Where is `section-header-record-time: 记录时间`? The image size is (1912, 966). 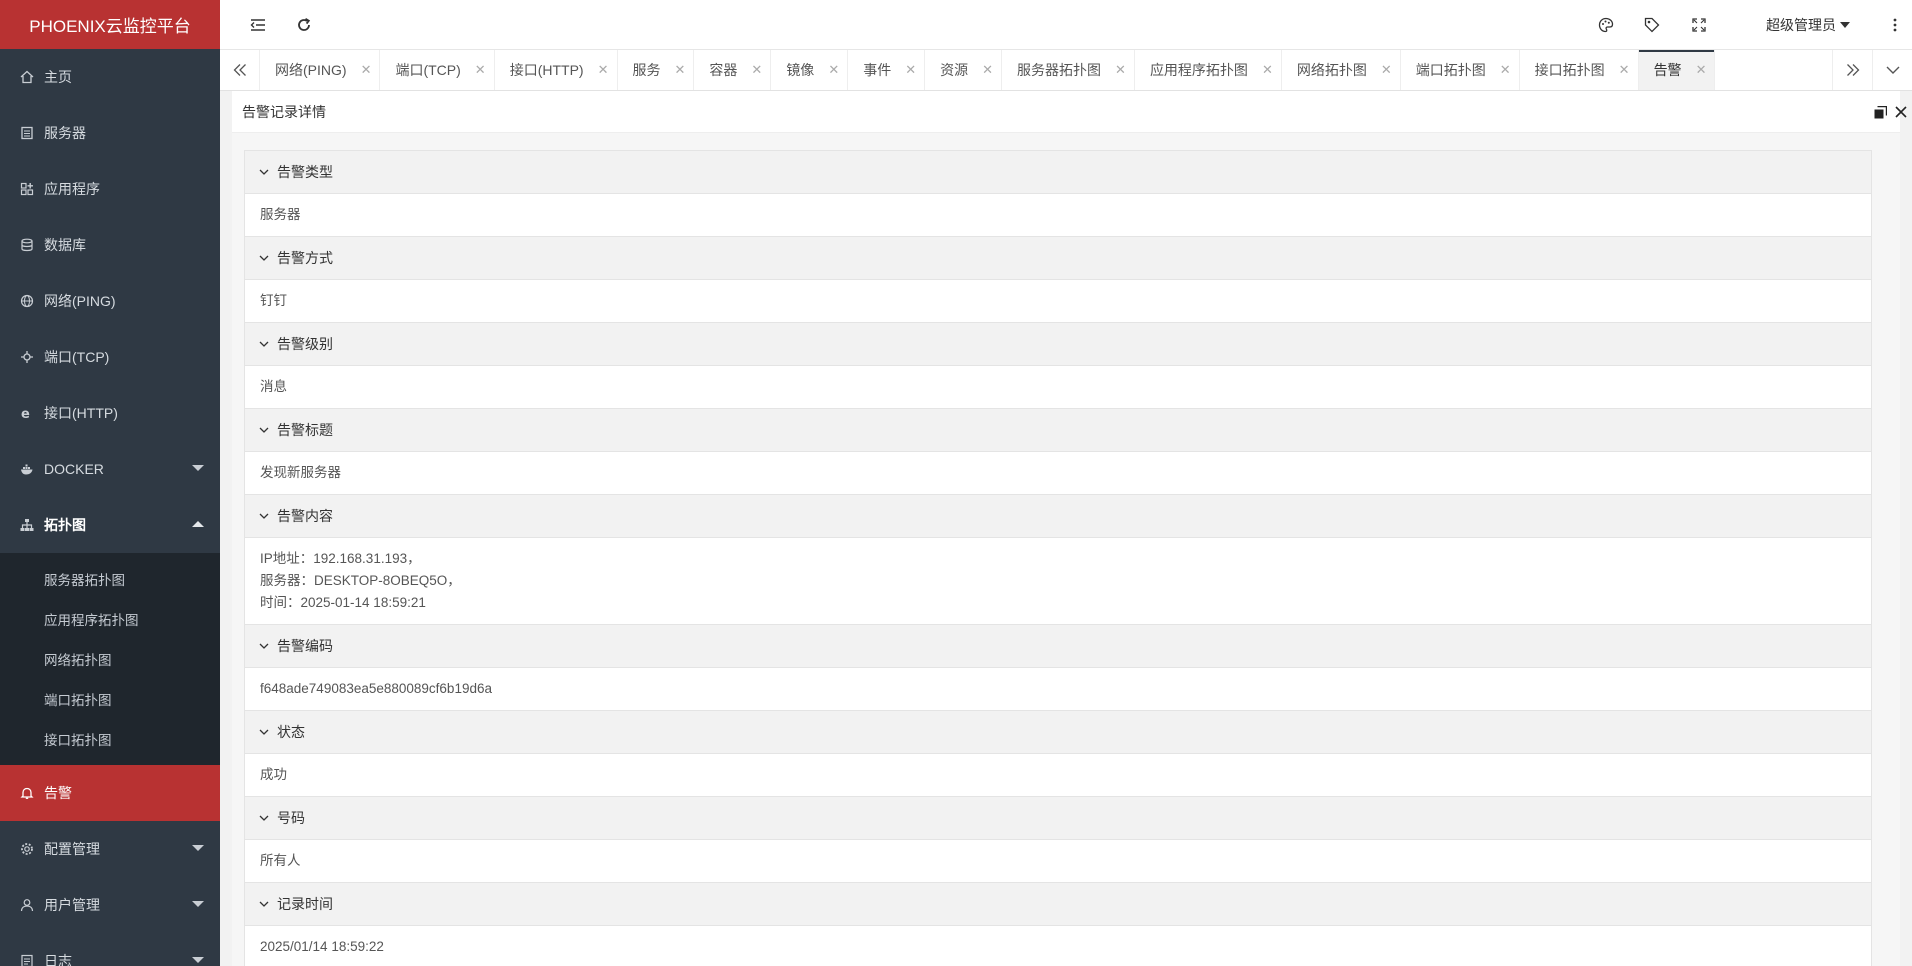
section-header-record-time: 记录时间 is located at coordinates (1058, 904).